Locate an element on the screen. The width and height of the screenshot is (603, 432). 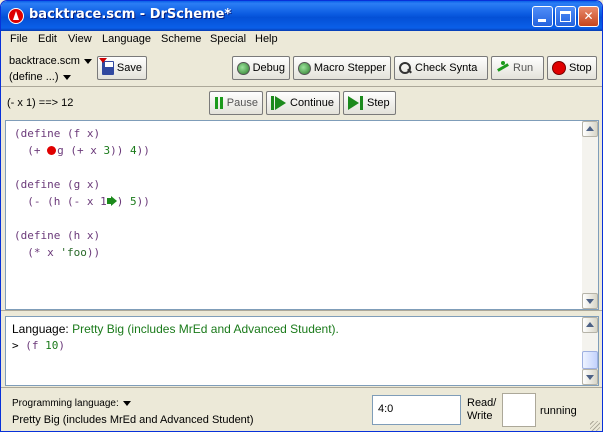
cursor-position: 4:0 is located at coordinates (416, 410).